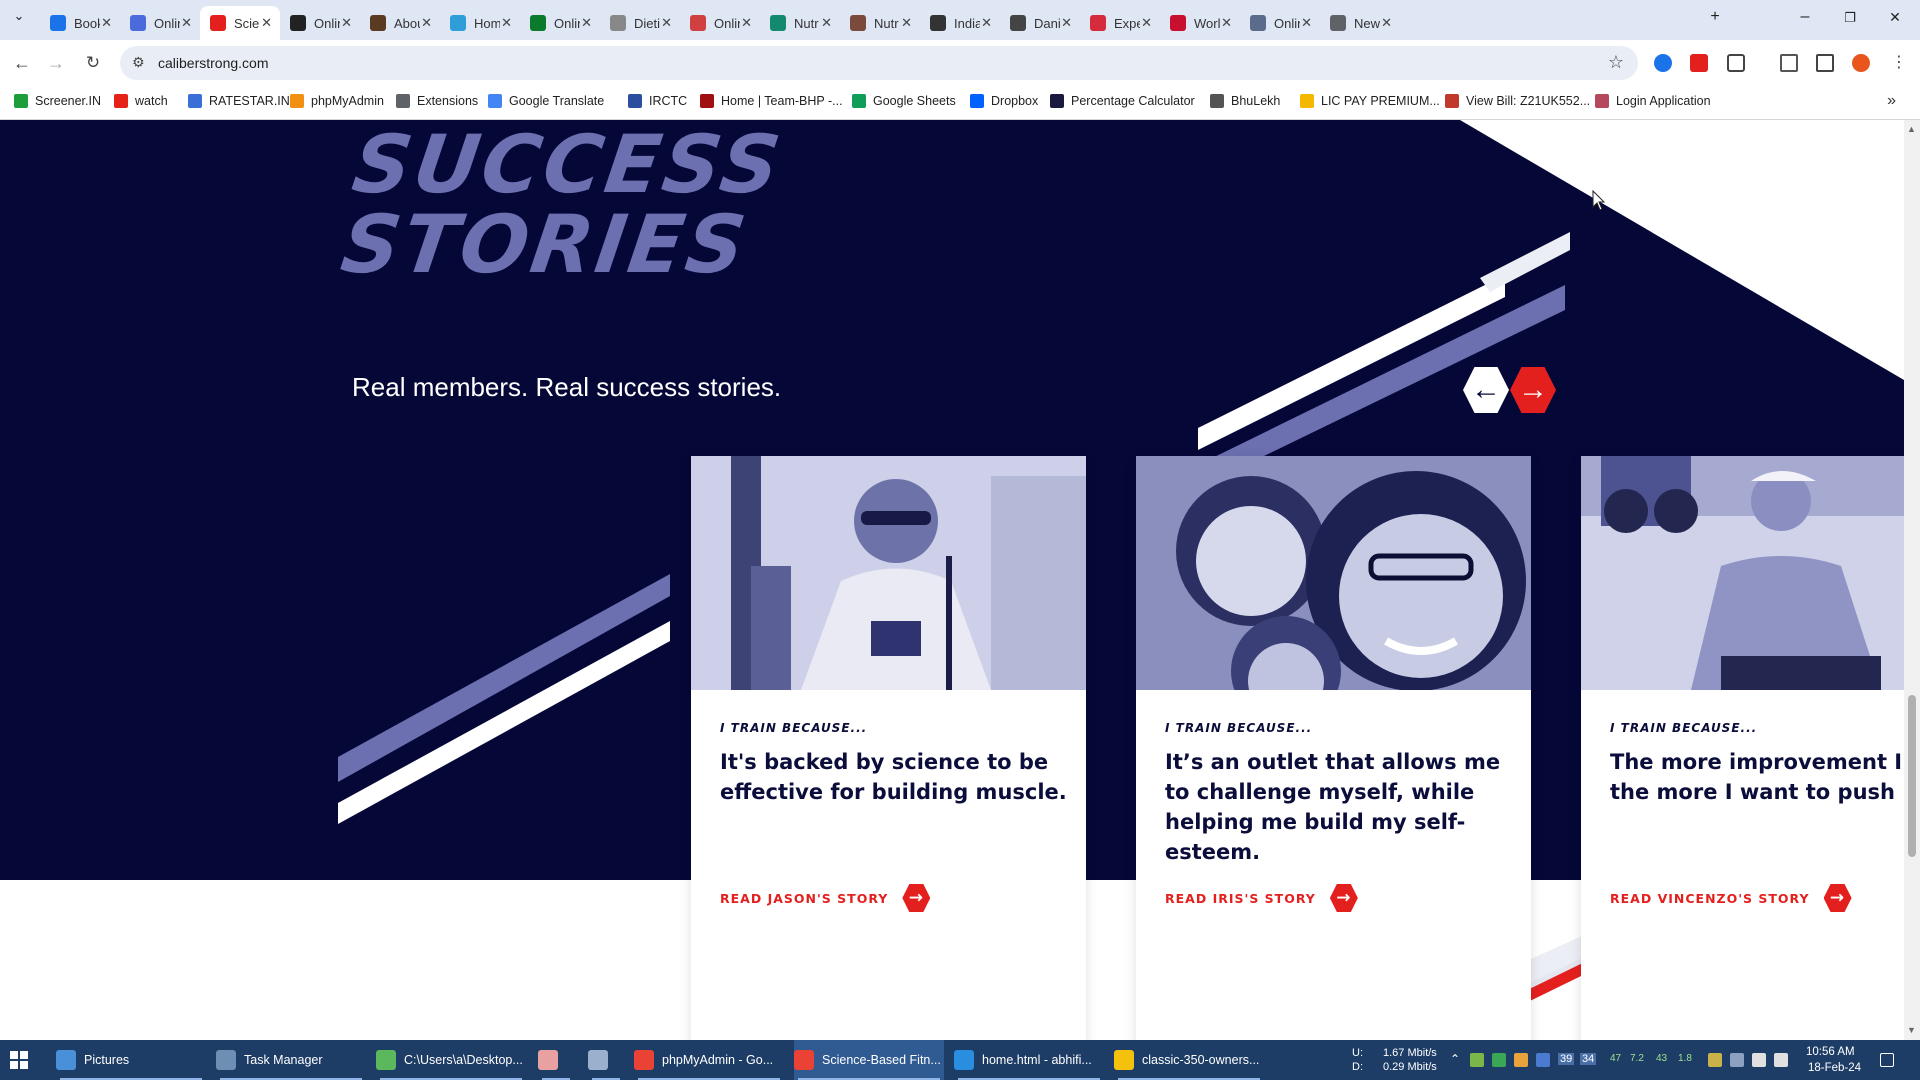  Describe the element at coordinates (914, 101) in the screenshot. I see `bookmark-label: Google Sheets` at that location.